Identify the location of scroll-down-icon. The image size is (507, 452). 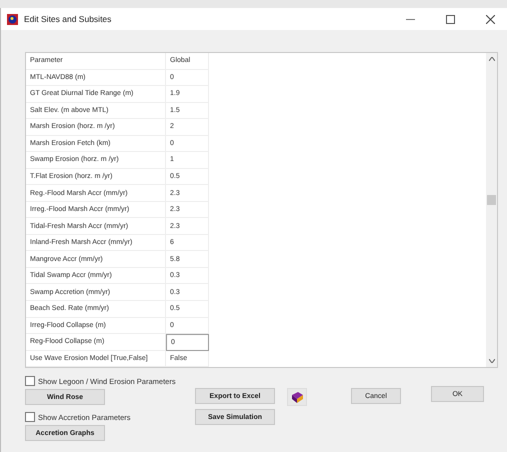
(491, 361).